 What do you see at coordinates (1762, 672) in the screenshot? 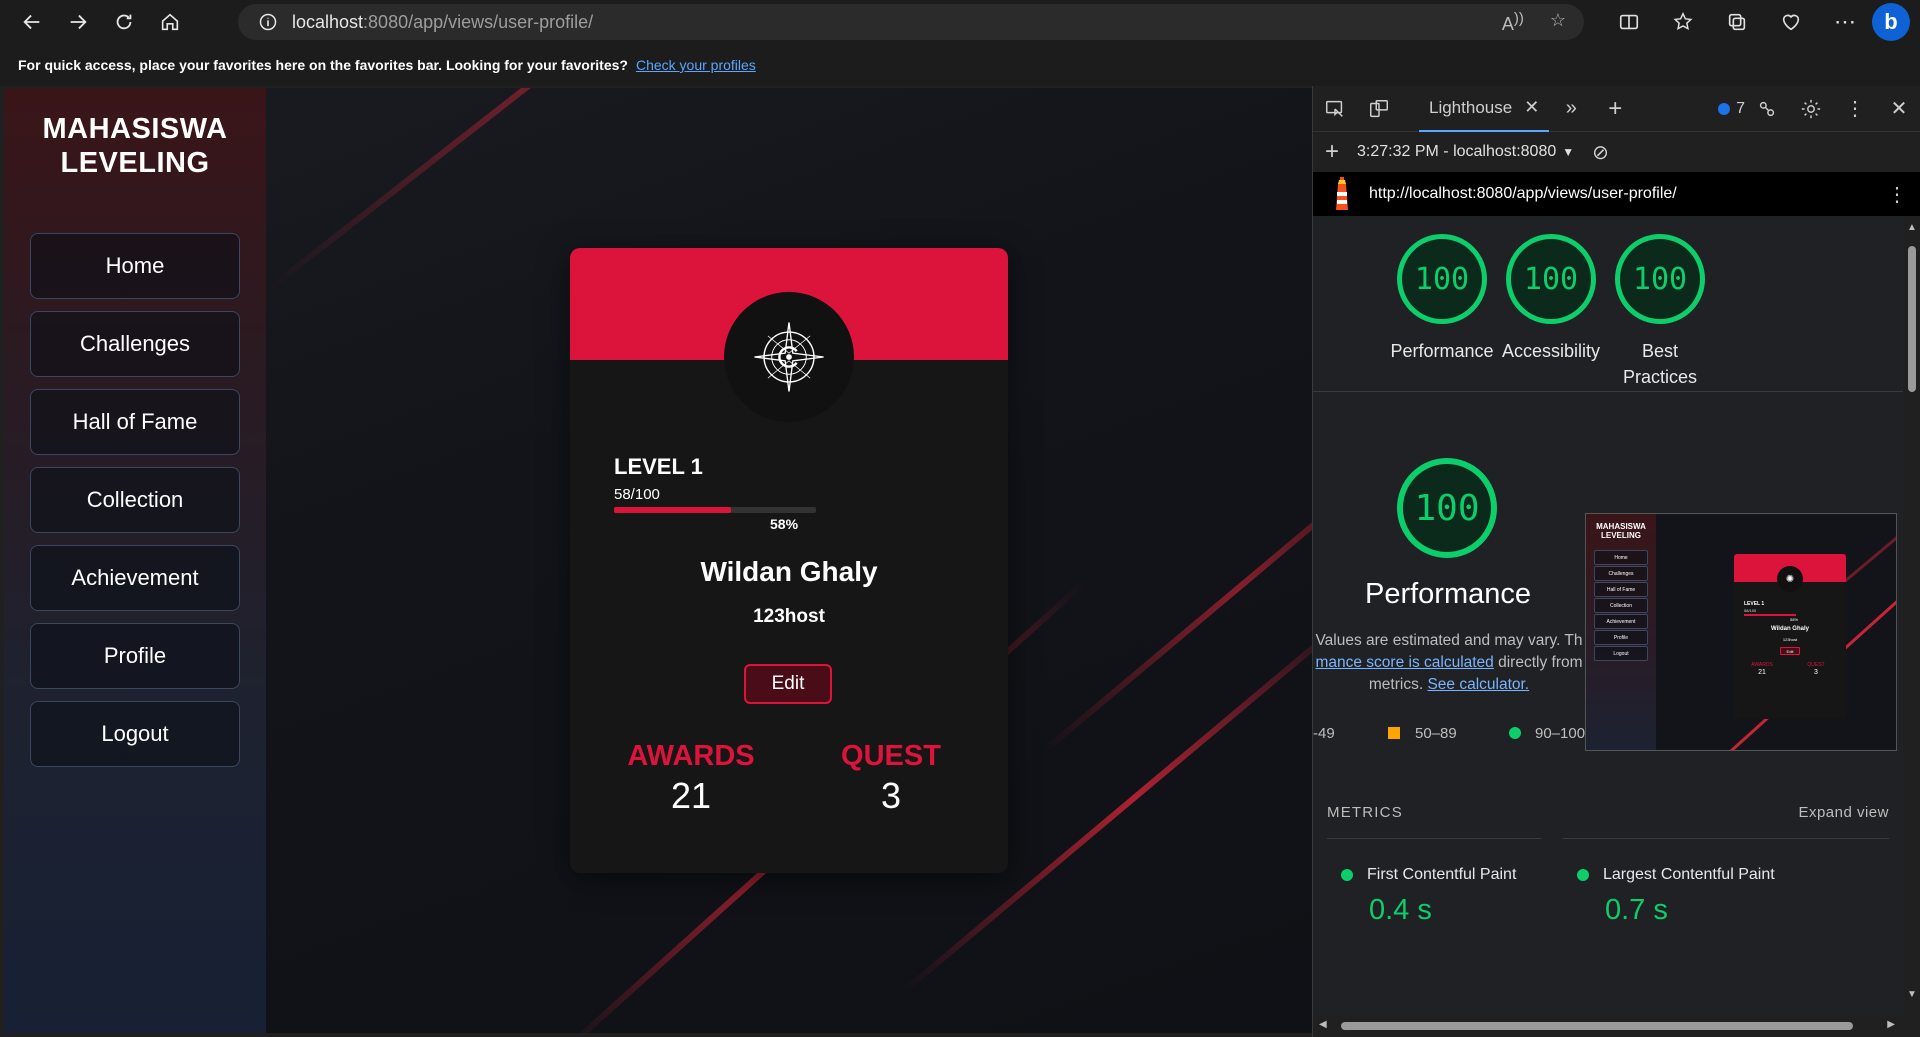
I see `thumb-awards-value: 21` at bounding box center [1762, 672].